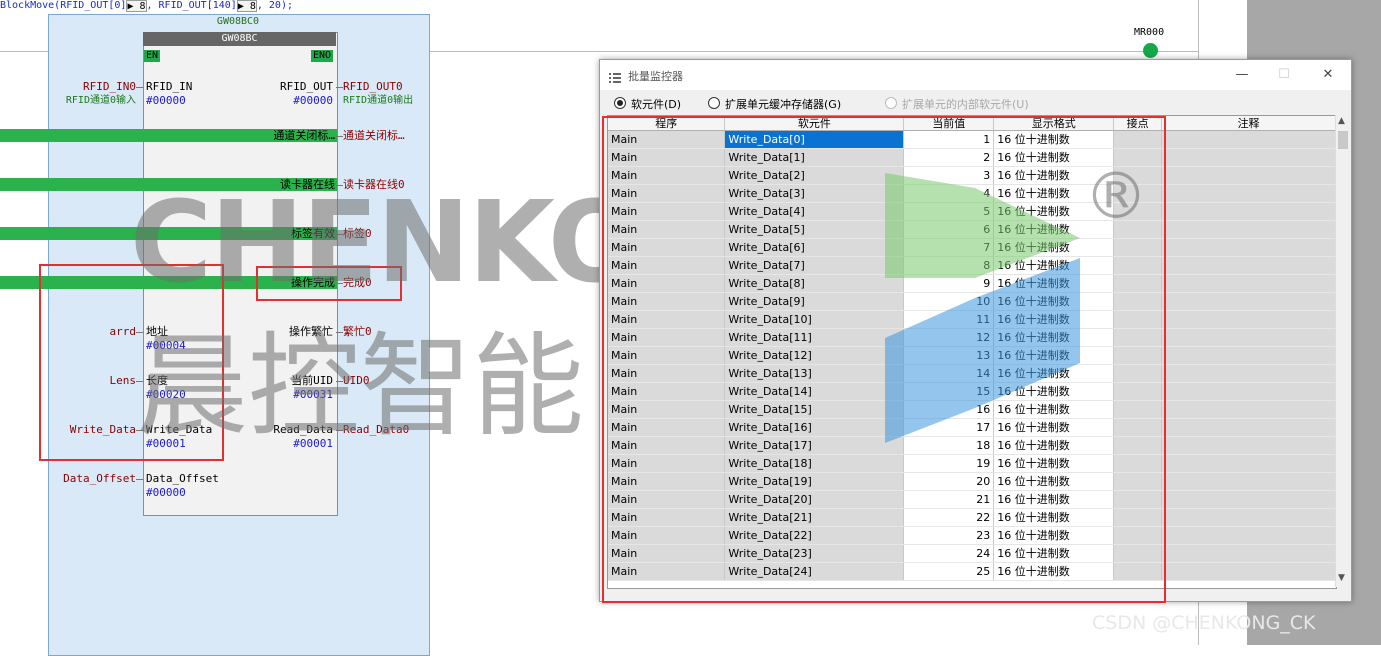 The image size is (1381, 656). What do you see at coordinates (378, 100) in the screenshot?
I see `output-variable-comment: RFID通道0输出` at bounding box center [378, 100].